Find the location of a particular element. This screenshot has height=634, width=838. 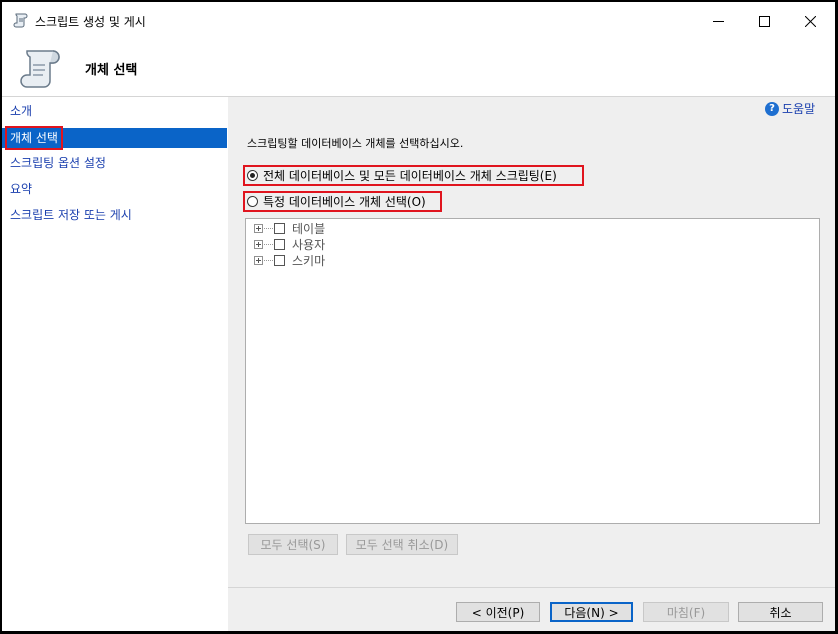

minimize-button is located at coordinates (718, 21).